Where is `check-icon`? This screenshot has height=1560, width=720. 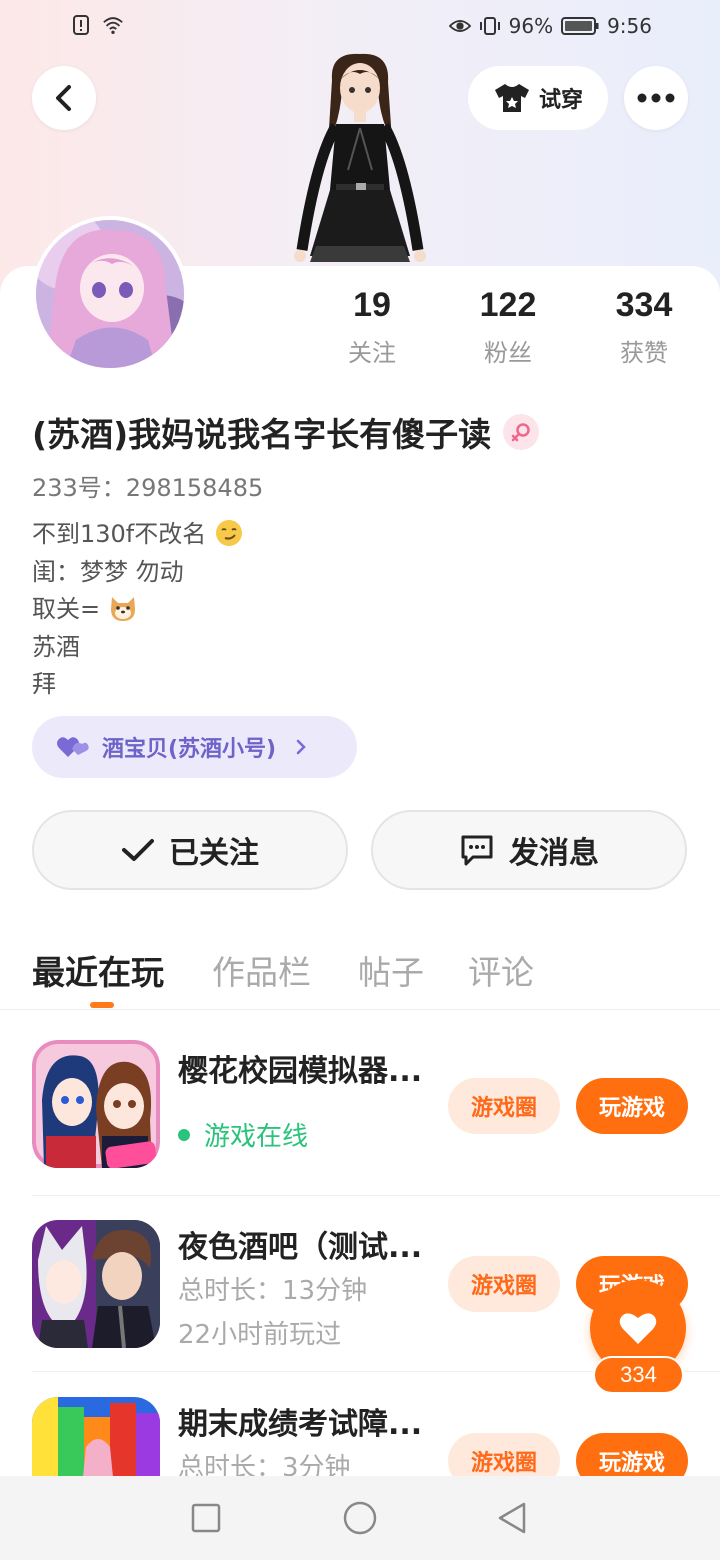
check-icon is located at coordinates (138, 850).